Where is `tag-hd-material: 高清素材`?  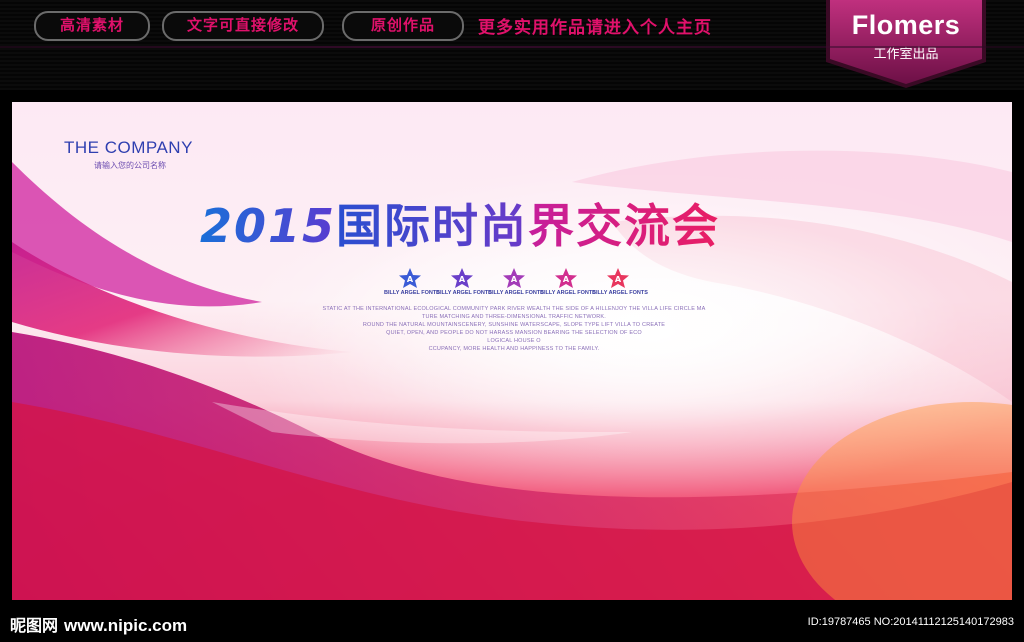
tag-hd-material: 高清素材 is located at coordinates (92, 26).